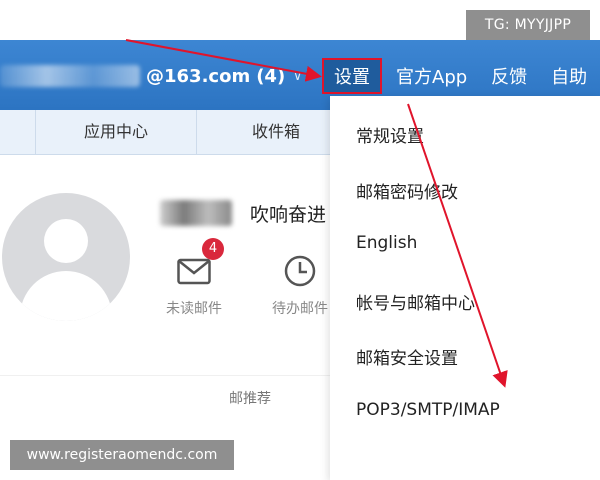  What do you see at coordinates (198, 76) in the screenshot?
I see `account-email: @163.com` at bounding box center [198, 76].